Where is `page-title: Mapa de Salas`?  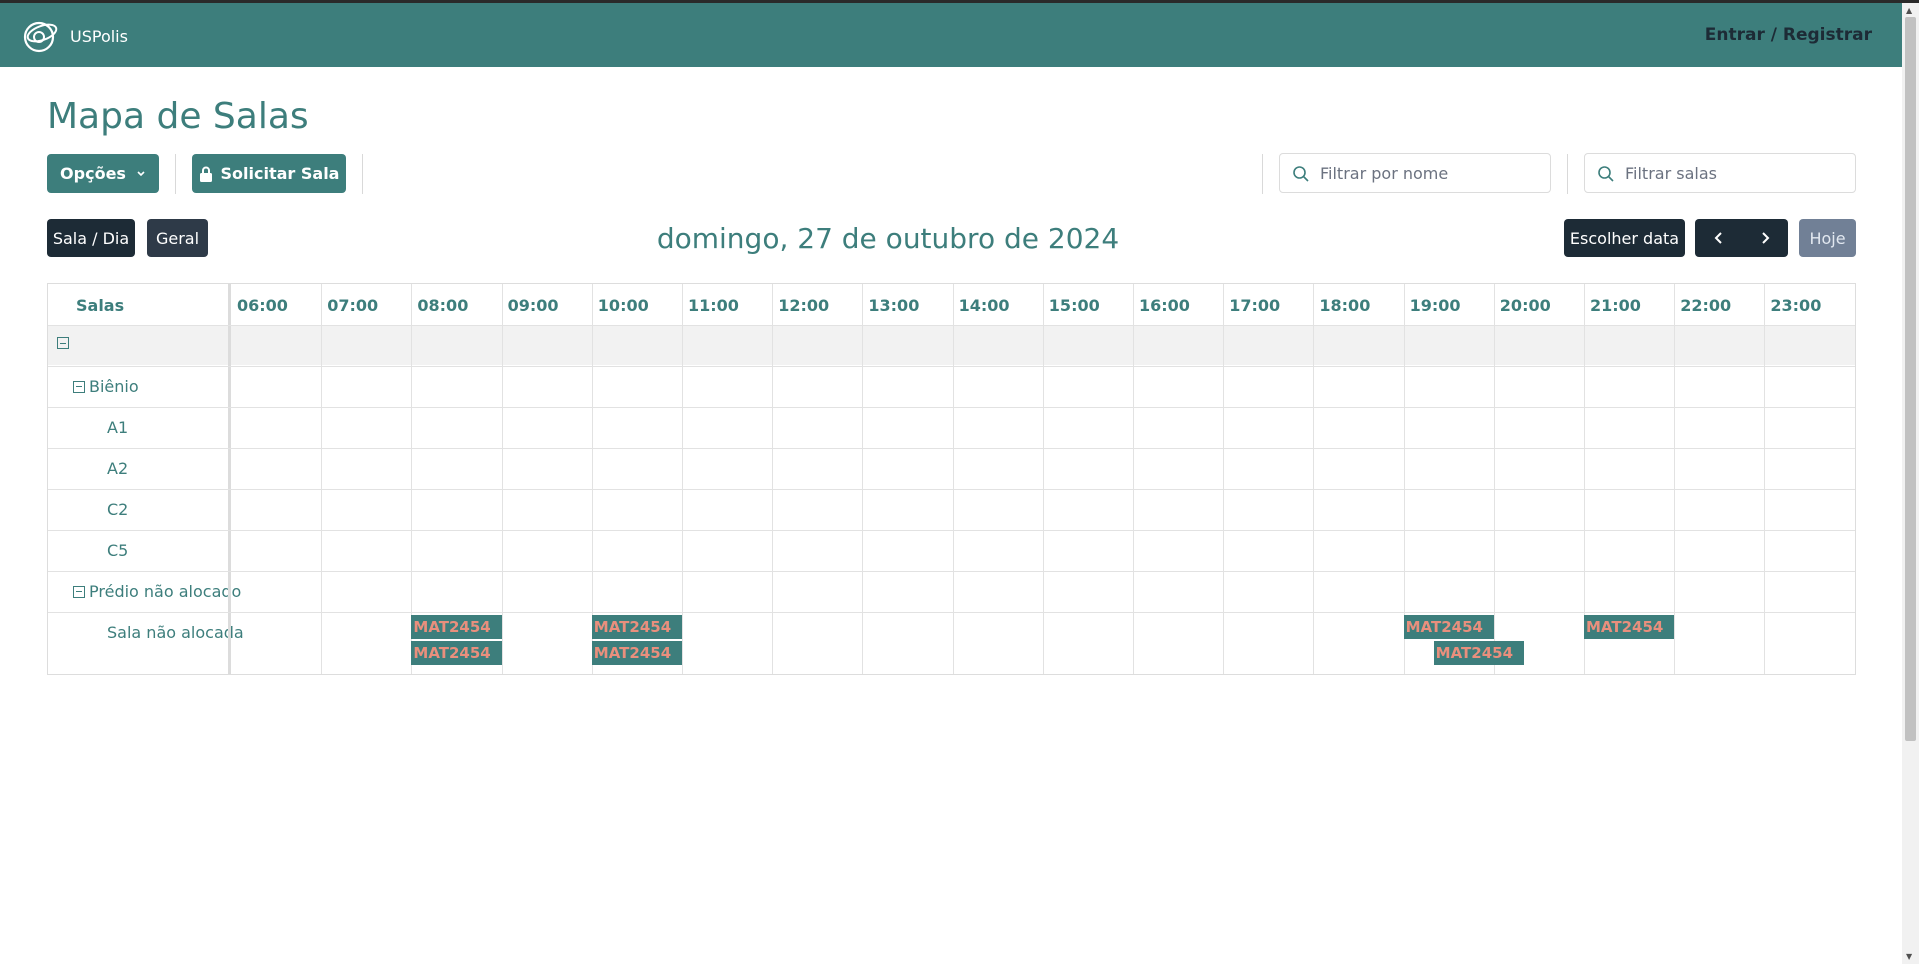
page-title: Mapa de Salas is located at coordinates (178, 116).